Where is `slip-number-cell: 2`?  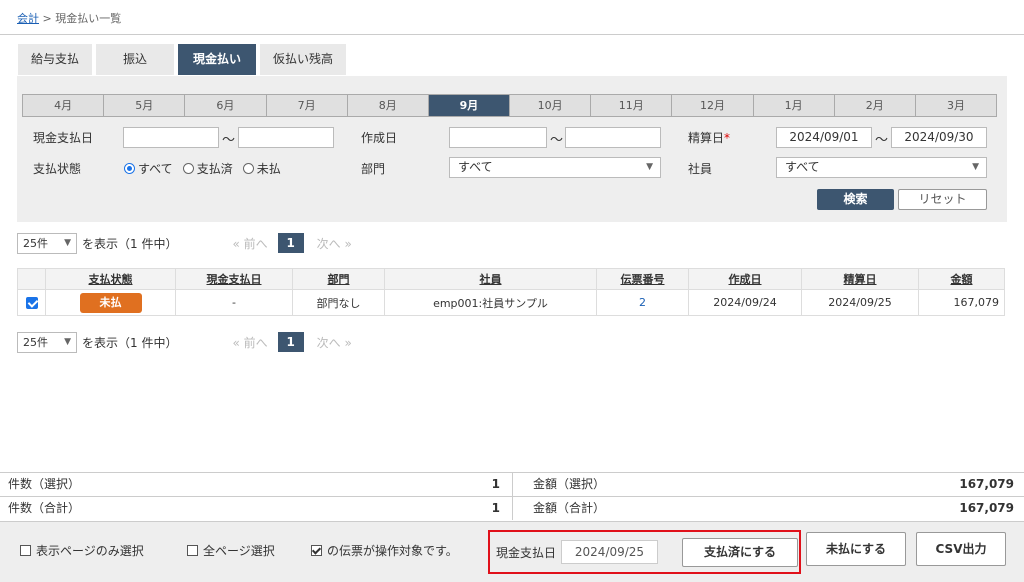
slip-number-cell: 2 is located at coordinates (642, 302).